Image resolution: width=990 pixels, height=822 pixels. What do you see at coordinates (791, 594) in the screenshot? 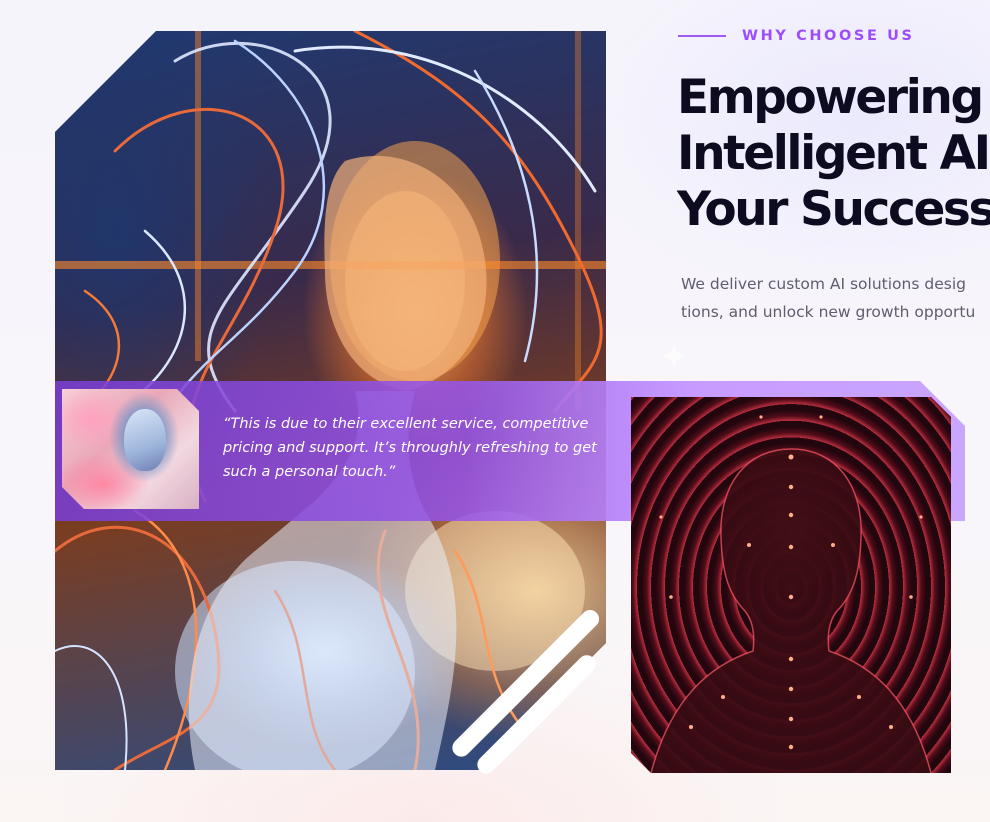
I see `glowing-head-art` at bounding box center [791, 594].